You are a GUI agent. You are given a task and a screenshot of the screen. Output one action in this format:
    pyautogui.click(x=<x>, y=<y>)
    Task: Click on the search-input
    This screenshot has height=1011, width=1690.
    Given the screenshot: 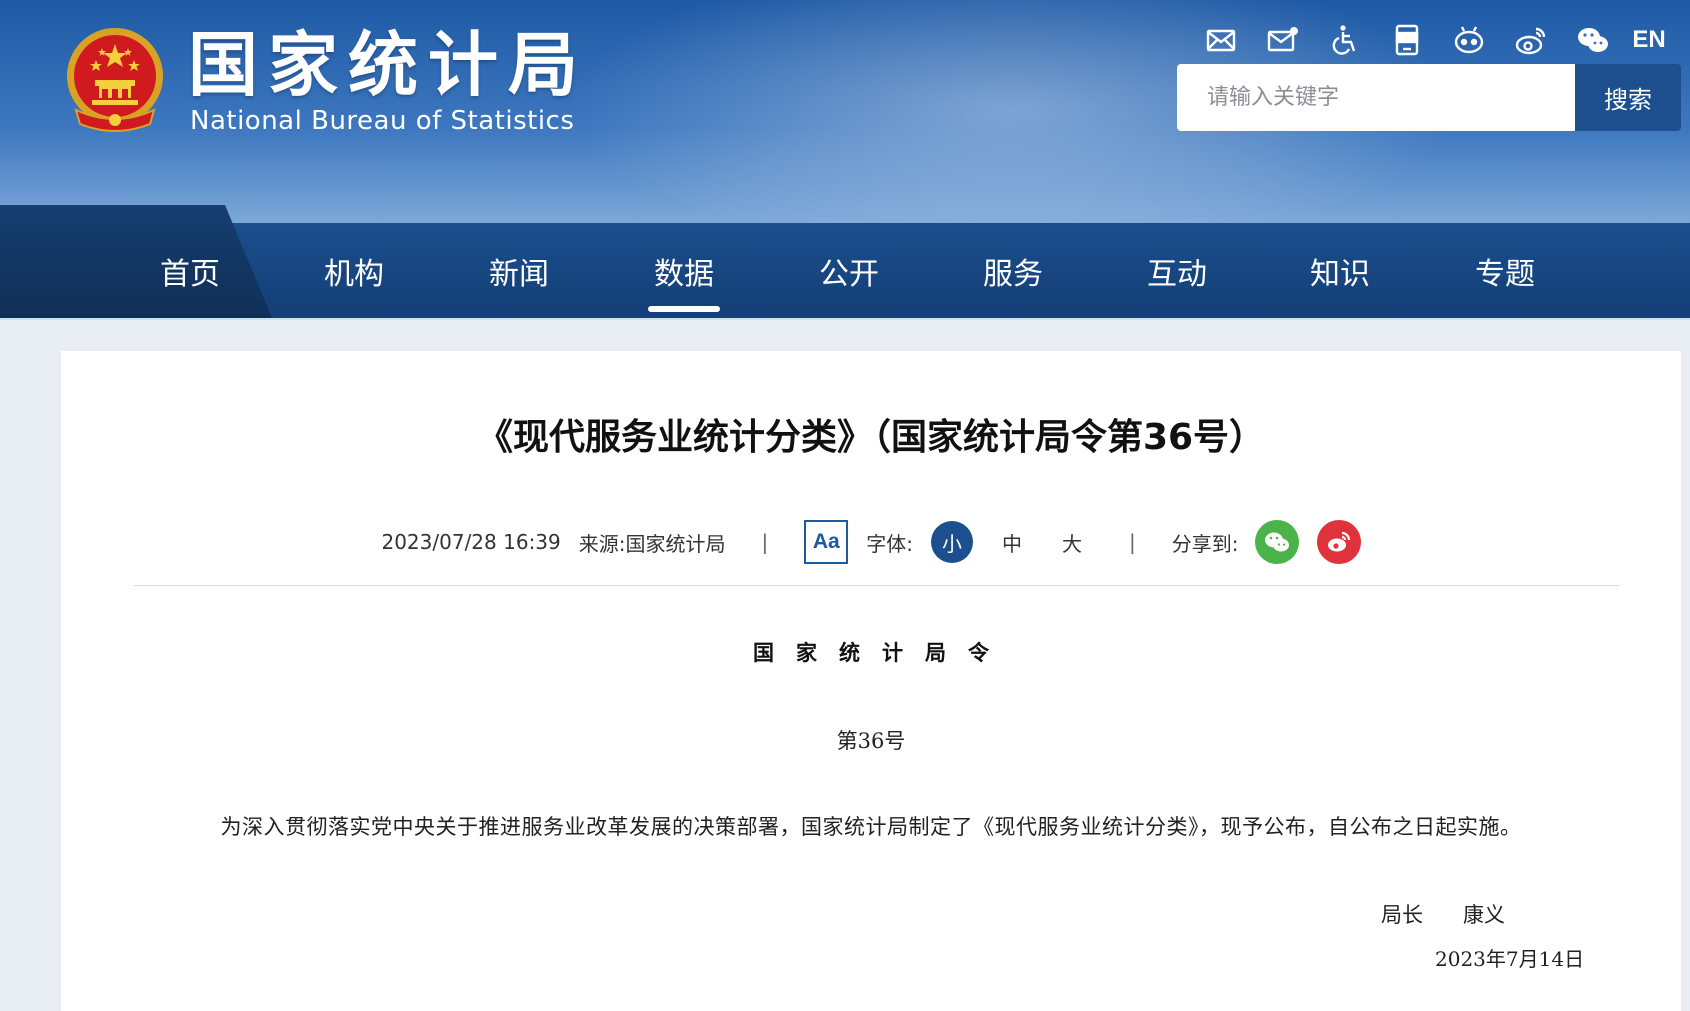 What is the action you would take?
    pyautogui.click(x=1376, y=97)
    